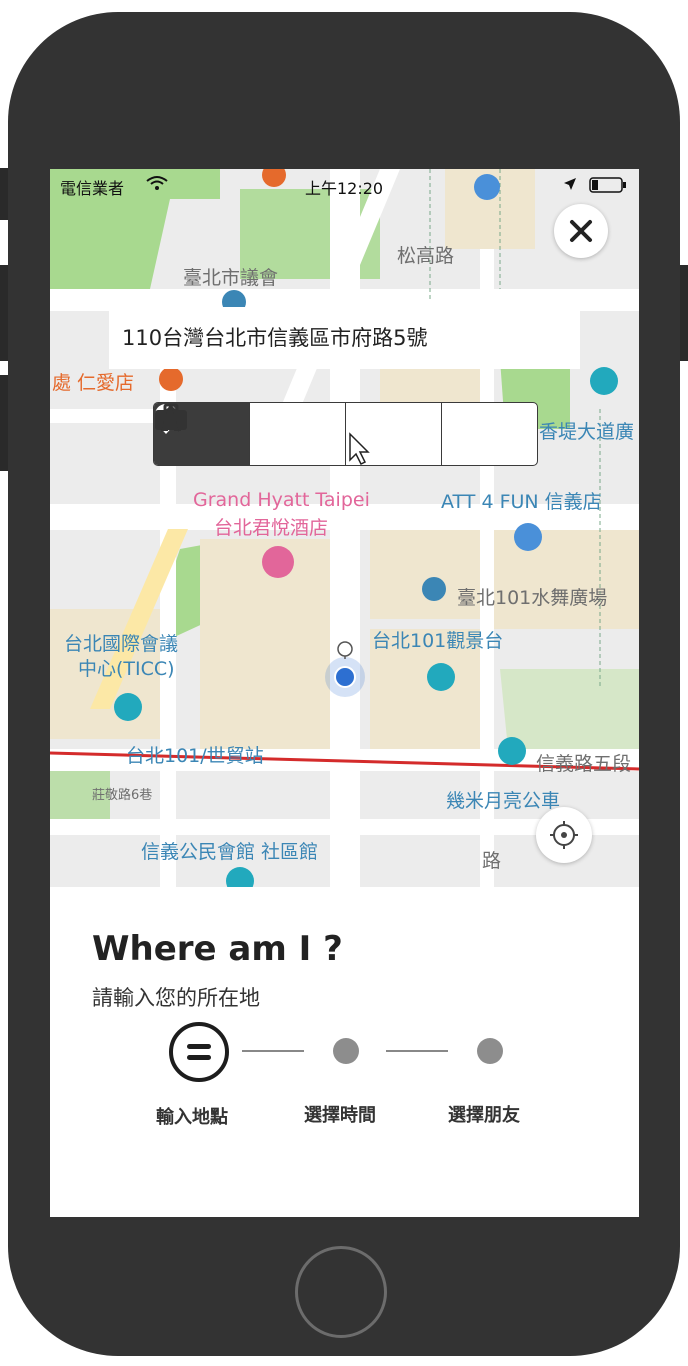  What do you see at coordinates (587, 432) in the screenshot?
I see `map-label-shangri-la: 香堤大道廣` at bounding box center [587, 432].